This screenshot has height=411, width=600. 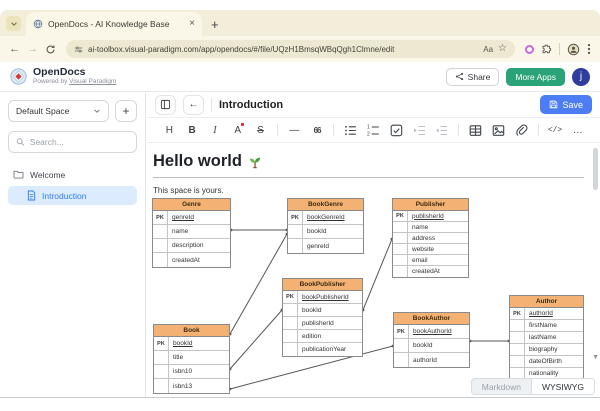 What do you see at coordinates (294, 130) in the screenshot?
I see `horizontal-rule-icon: —` at bounding box center [294, 130].